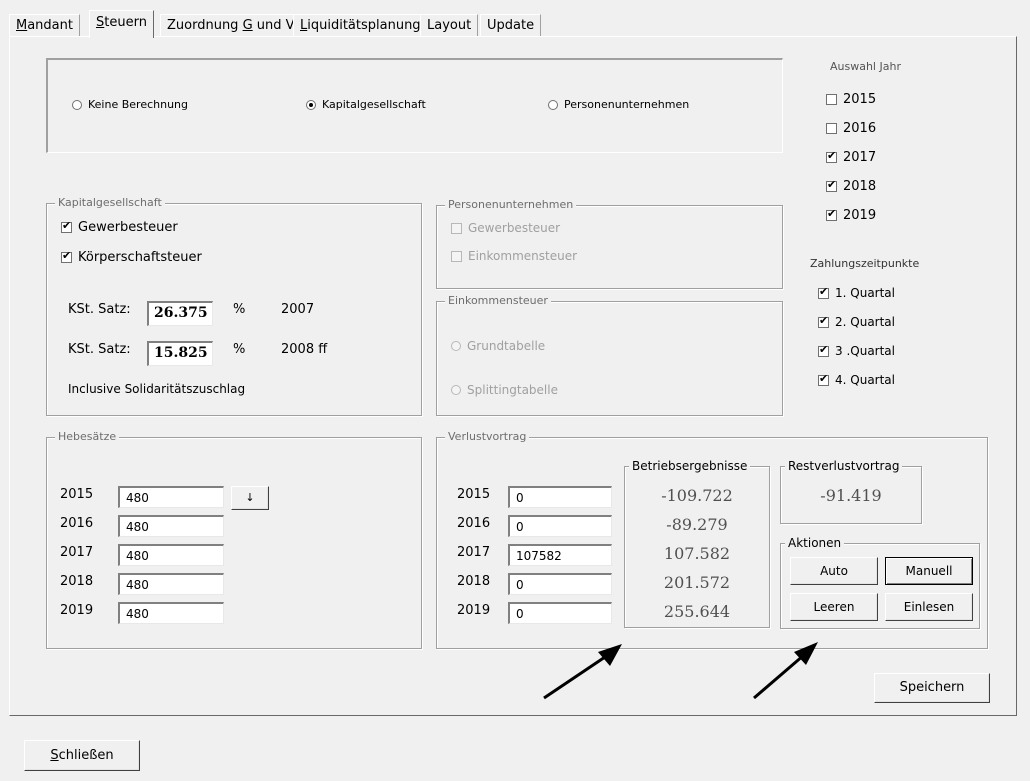 The image size is (1030, 781). I want to click on ergebnis-value-2016: -89.279, so click(697, 524).